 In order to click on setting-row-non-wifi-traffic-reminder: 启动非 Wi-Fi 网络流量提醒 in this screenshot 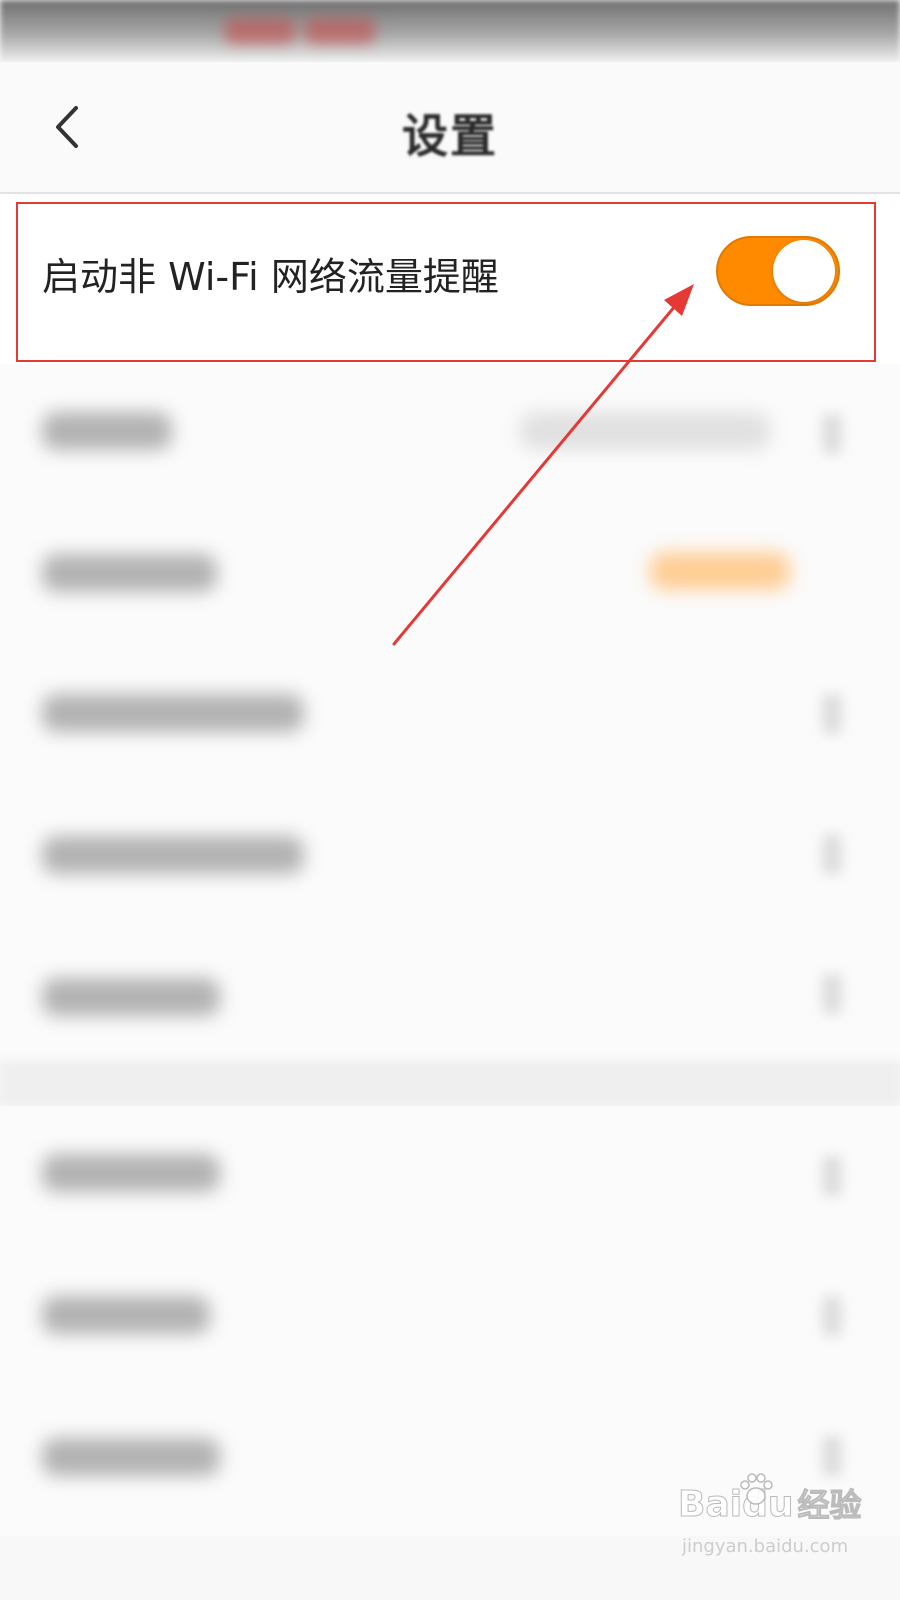, I will do `click(450, 279)`.